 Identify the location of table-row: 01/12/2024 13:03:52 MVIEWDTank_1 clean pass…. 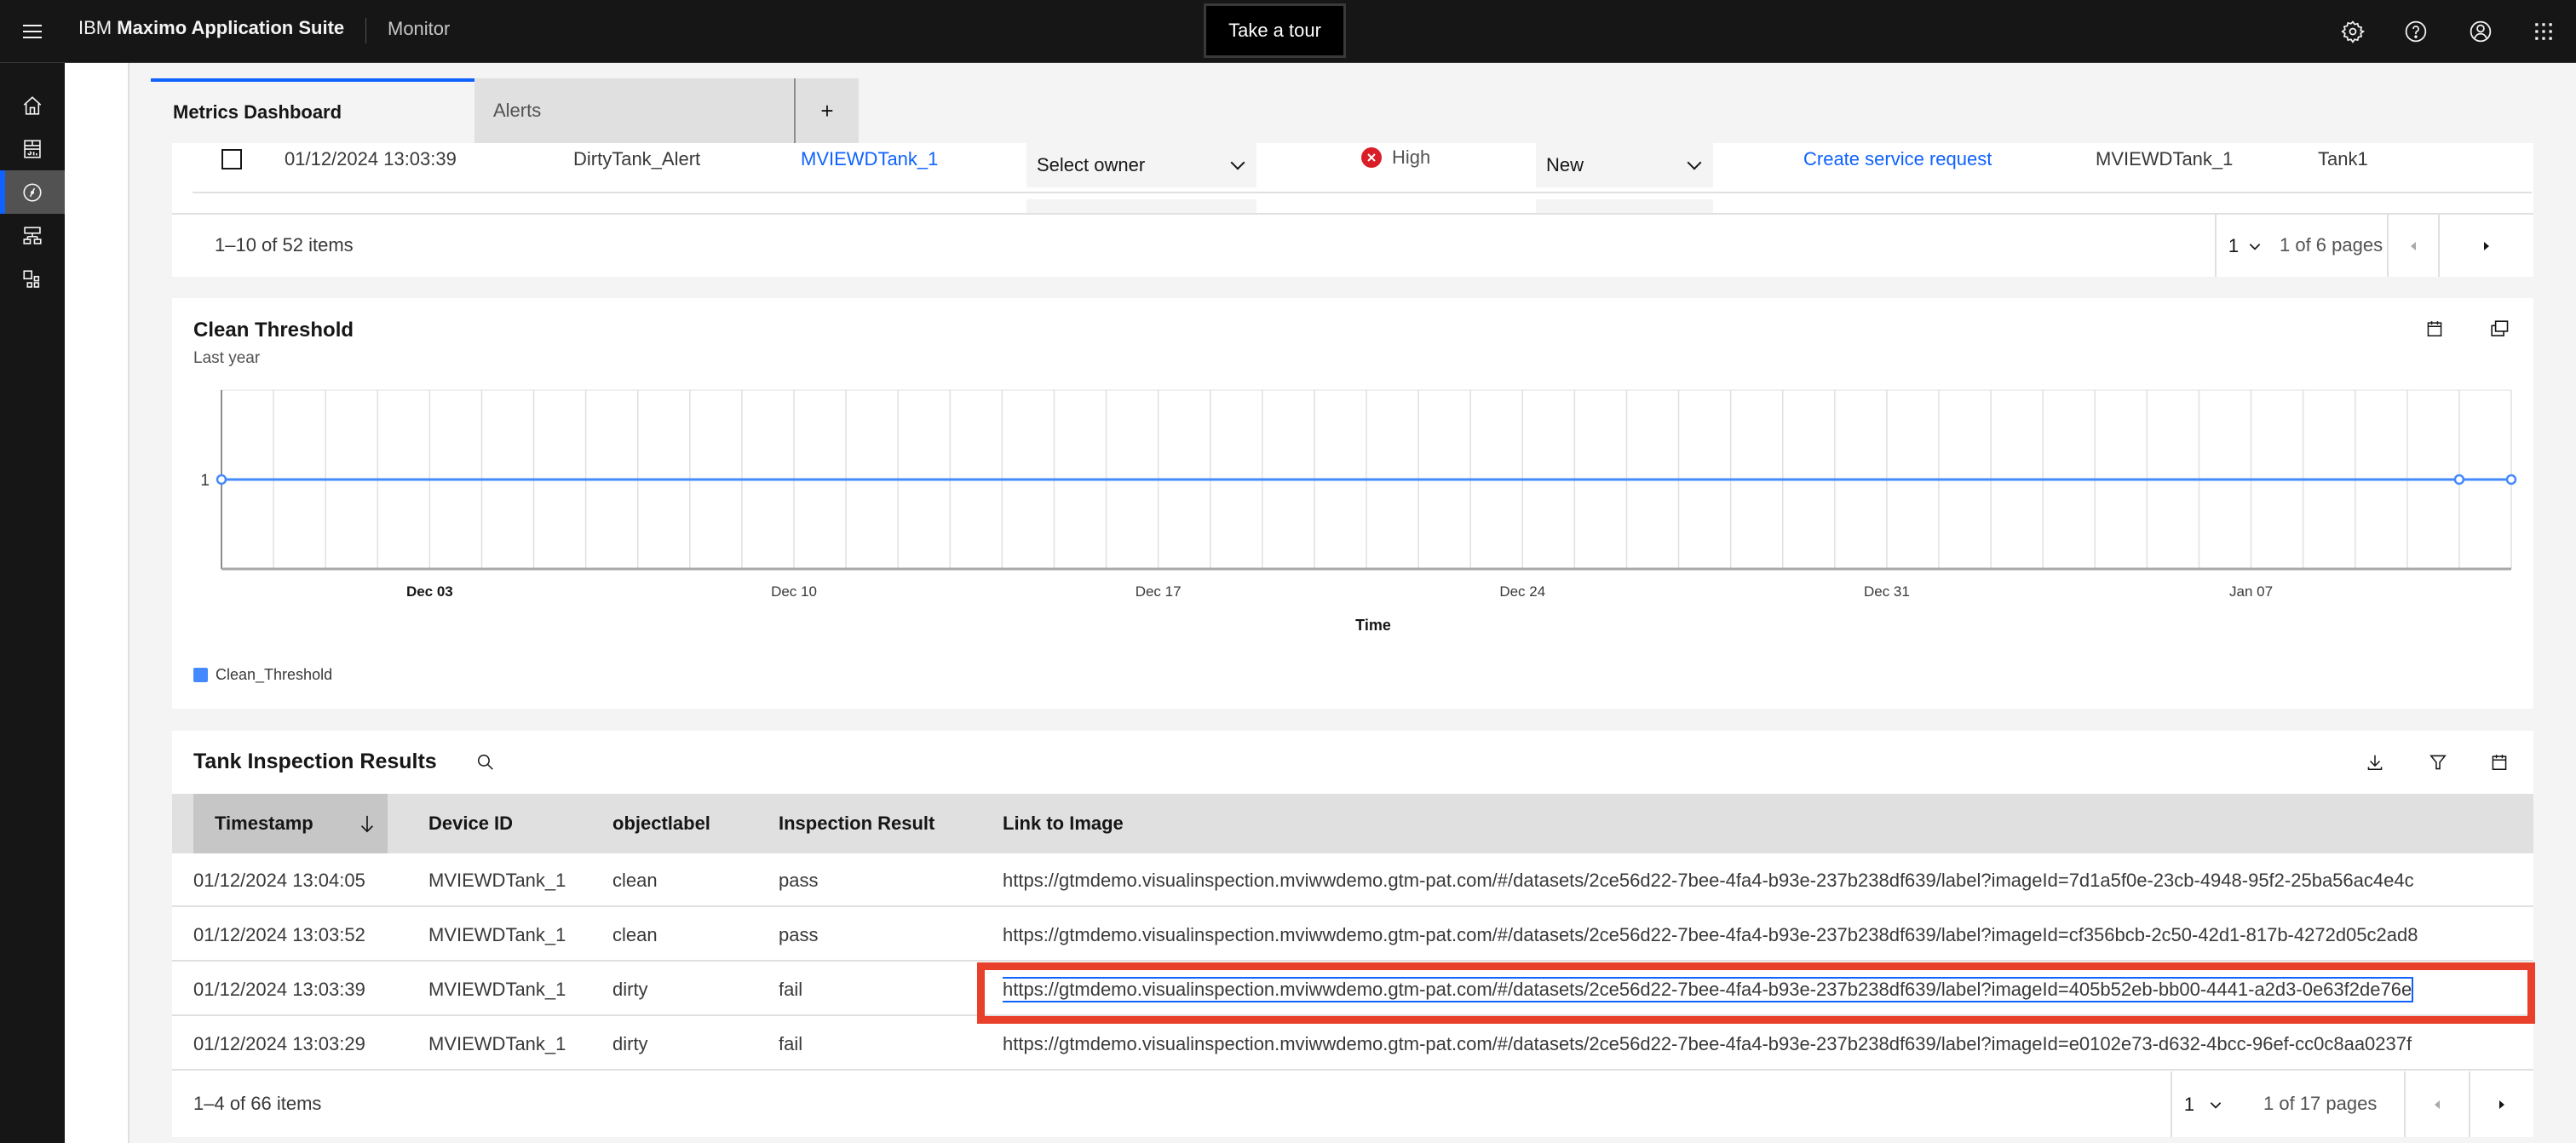
(1353, 935).